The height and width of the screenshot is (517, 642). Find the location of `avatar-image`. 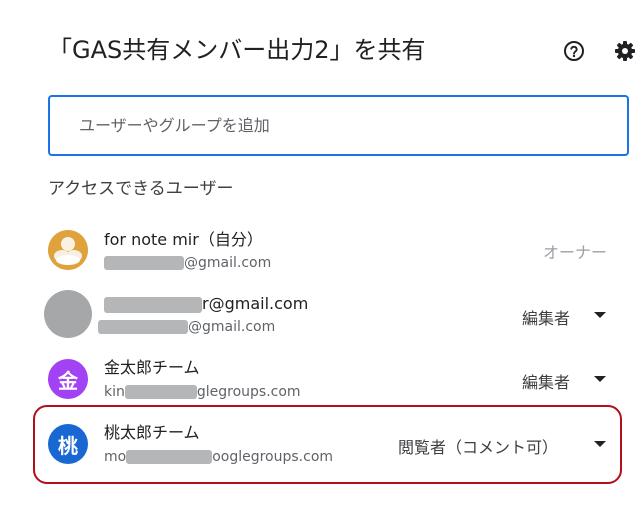

avatar-image is located at coordinates (68, 250).